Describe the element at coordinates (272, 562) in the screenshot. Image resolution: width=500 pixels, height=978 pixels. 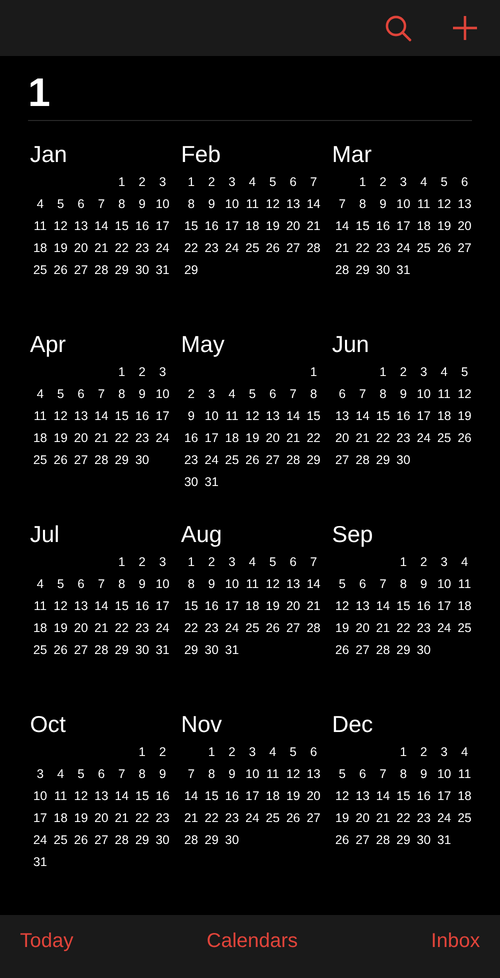
I see `day-number: 5` at that location.